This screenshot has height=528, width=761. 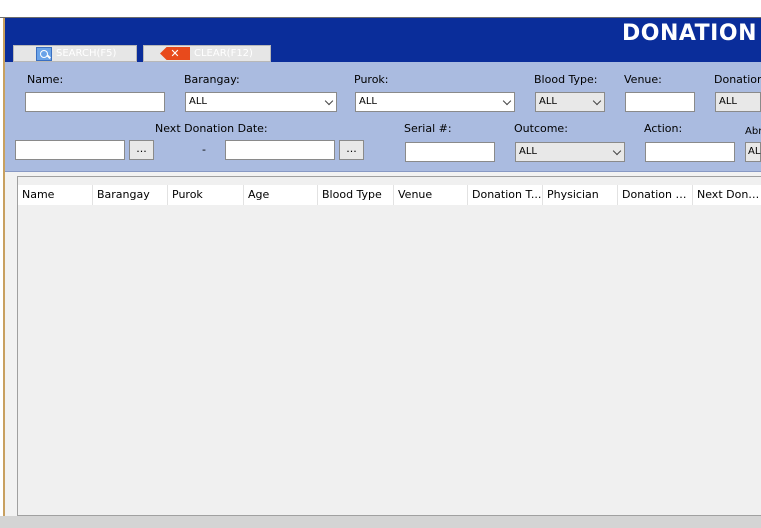 What do you see at coordinates (570, 102) in the screenshot?
I see `blood-type-select: ALL` at bounding box center [570, 102].